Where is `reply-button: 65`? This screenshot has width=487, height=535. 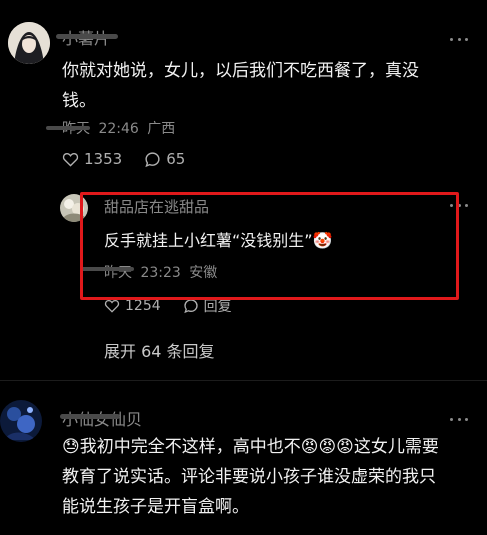
reply-button: 65 is located at coordinates (164, 159).